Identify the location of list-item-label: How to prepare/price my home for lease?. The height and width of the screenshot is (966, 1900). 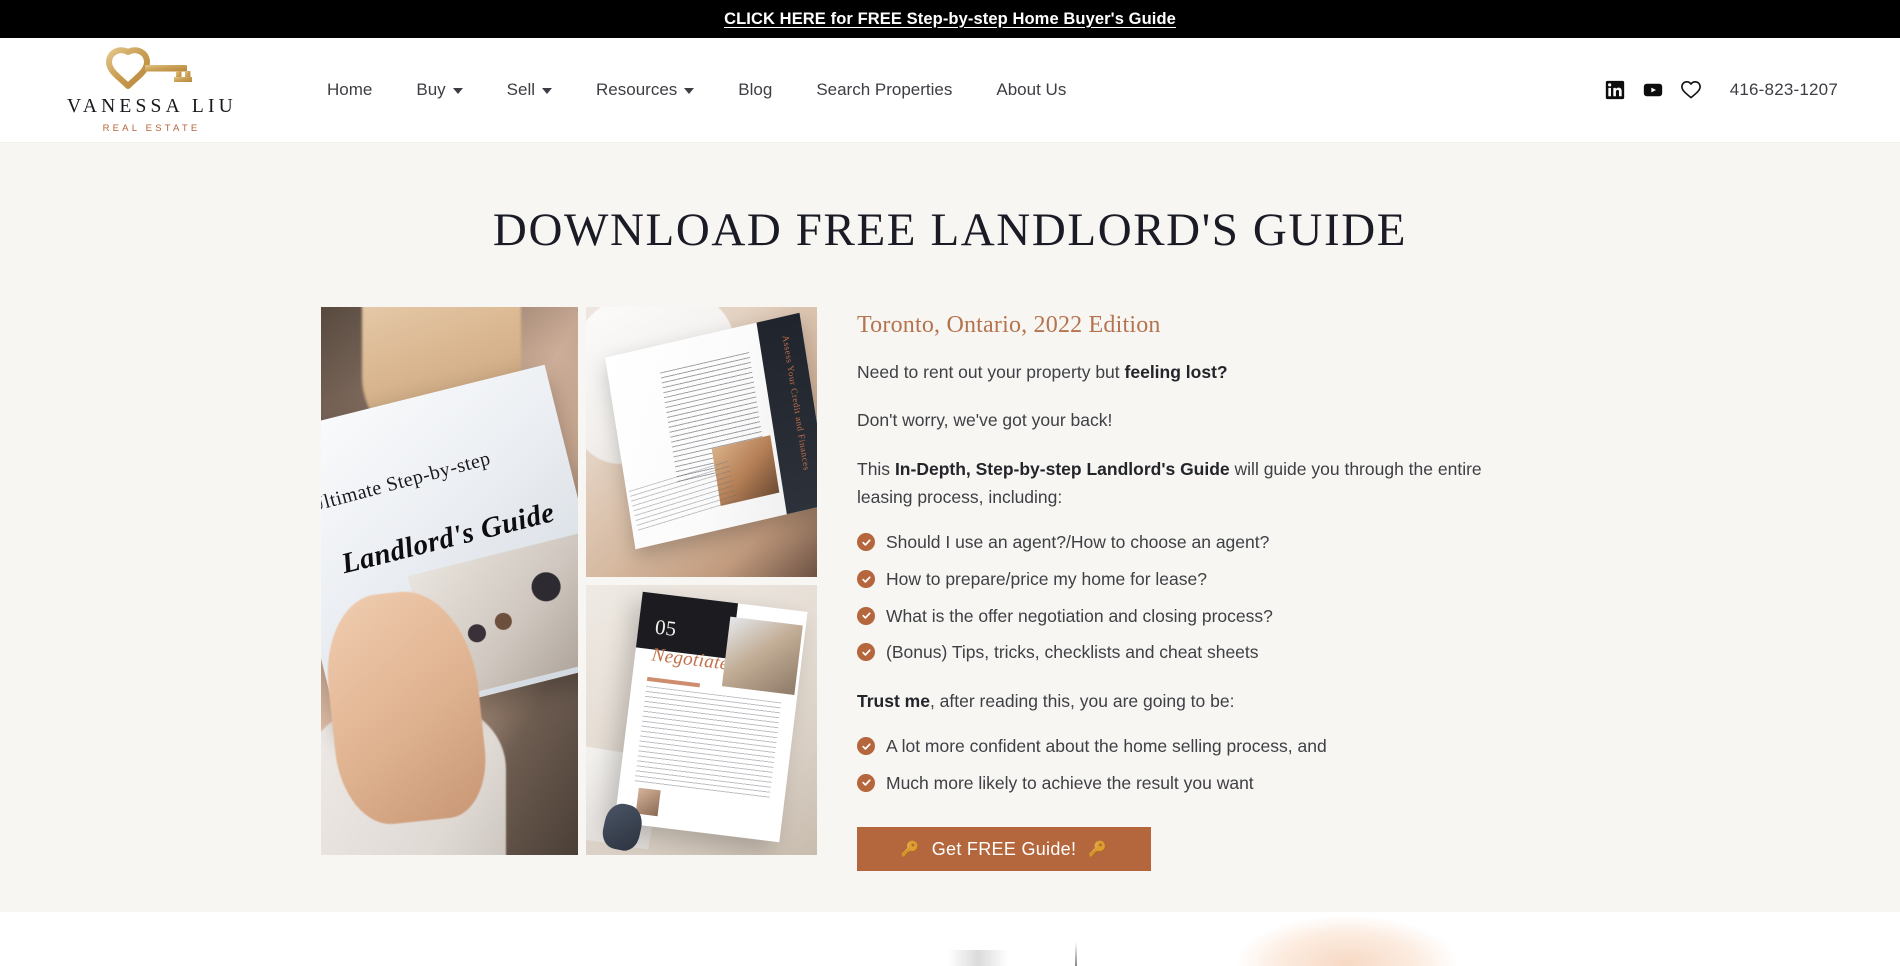
(1046, 579).